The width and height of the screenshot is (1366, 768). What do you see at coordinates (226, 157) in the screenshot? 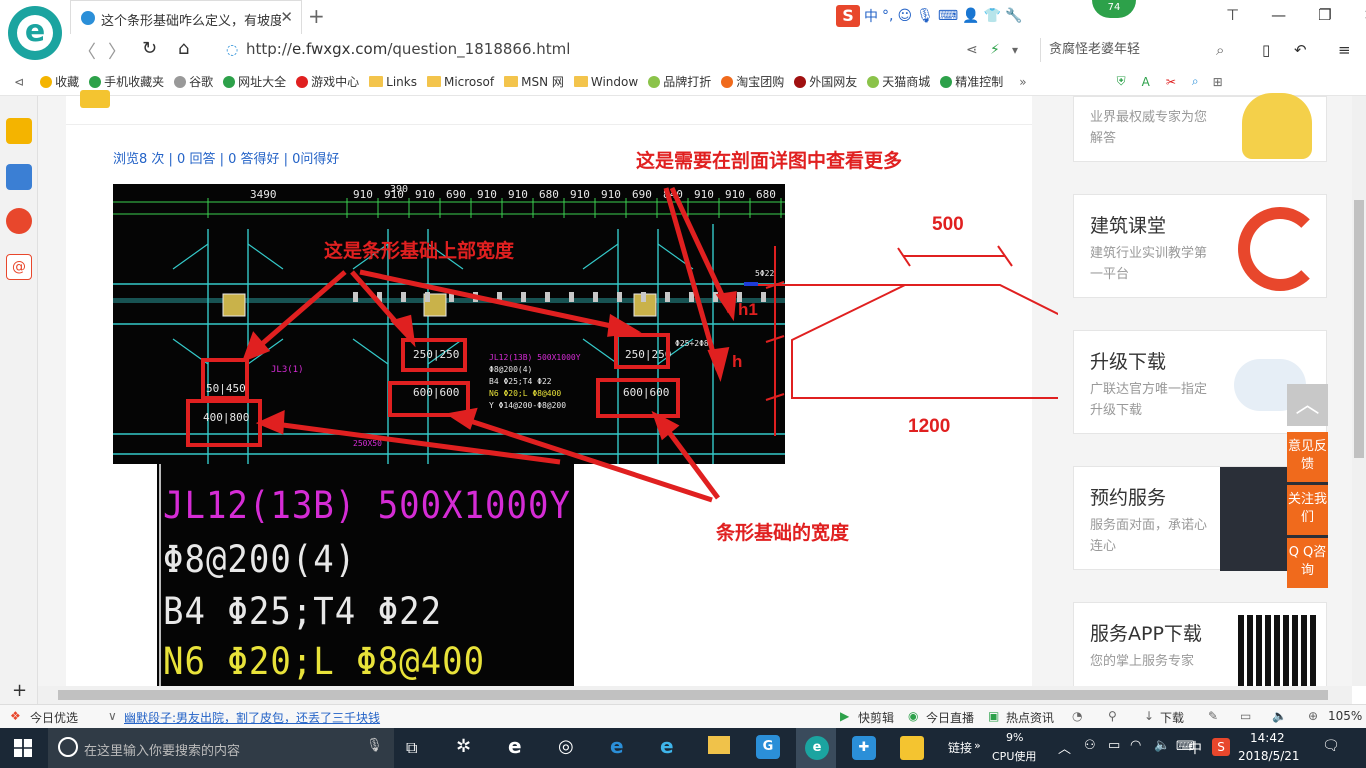
I see `question-stats: 浏览8 次 | 0 回答 | 0 答得好 | 0问得好` at bounding box center [226, 157].